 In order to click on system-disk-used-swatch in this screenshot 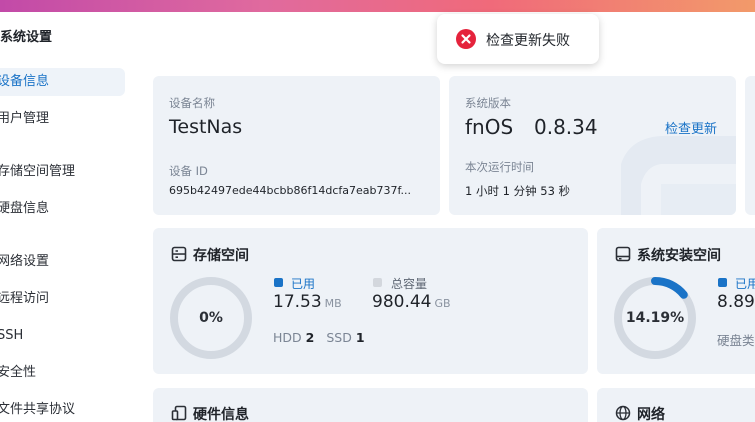, I will do `click(722, 282)`.